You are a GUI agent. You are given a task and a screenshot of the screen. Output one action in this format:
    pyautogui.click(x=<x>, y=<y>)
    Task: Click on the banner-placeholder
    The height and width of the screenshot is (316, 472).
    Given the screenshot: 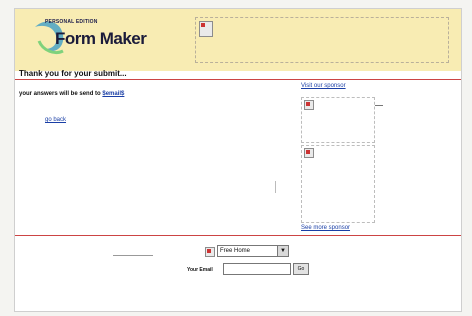 What is the action you would take?
    pyautogui.click(x=322, y=40)
    